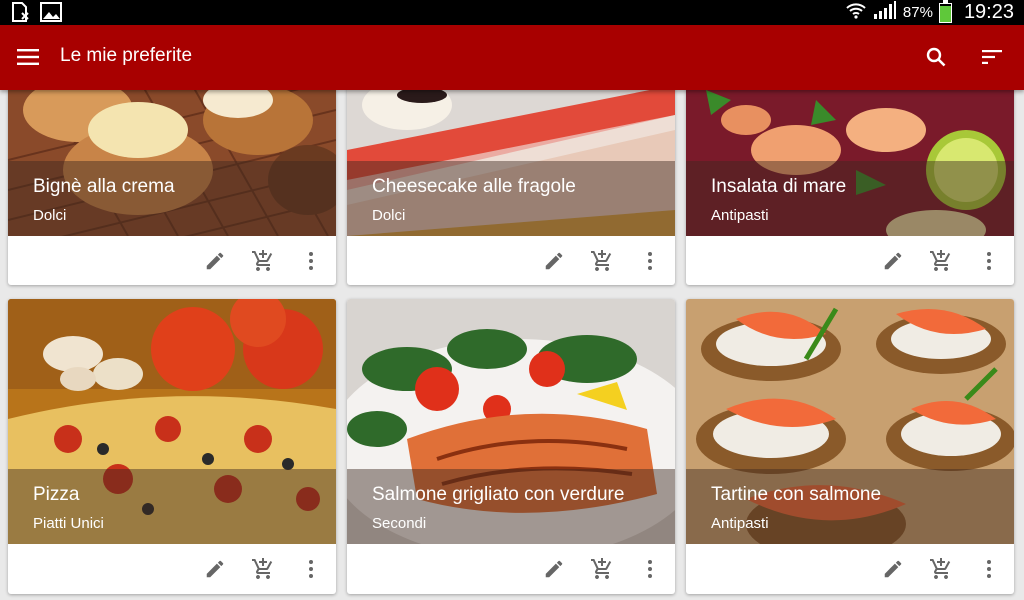 This screenshot has height=600, width=1024. I want to click on recipe-name: Bignè alla crema, so click(104, 186).